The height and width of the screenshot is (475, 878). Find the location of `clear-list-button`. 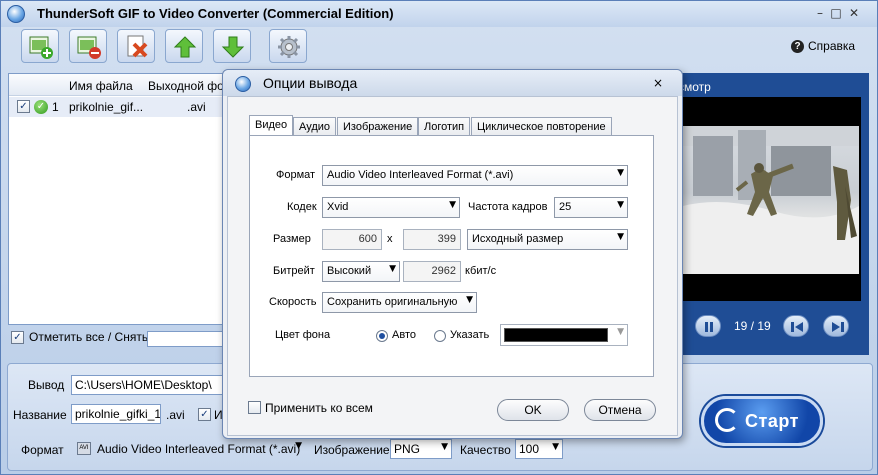

clear-list-button is located at coordinates (136, 46).